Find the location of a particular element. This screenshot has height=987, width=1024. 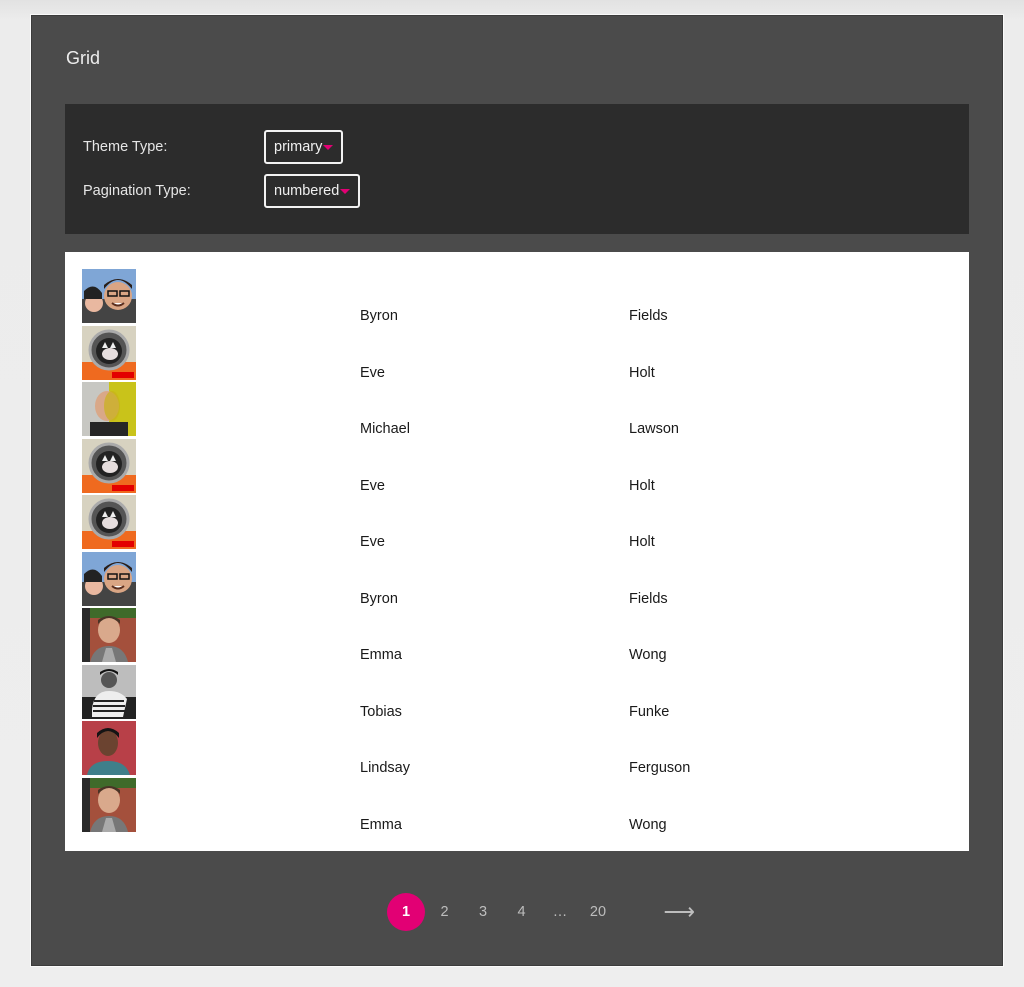

arrow-right-icon: ⟶ is located at coordinates (680, 912).